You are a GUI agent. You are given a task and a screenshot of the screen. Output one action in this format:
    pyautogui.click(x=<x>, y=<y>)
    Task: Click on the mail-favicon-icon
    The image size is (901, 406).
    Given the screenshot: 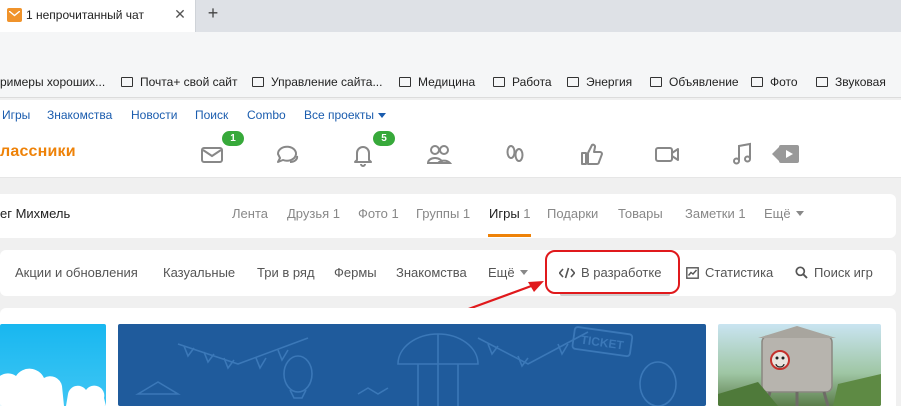 What is the action you would take?
    pyautogui.click(x=14, y=15)
    